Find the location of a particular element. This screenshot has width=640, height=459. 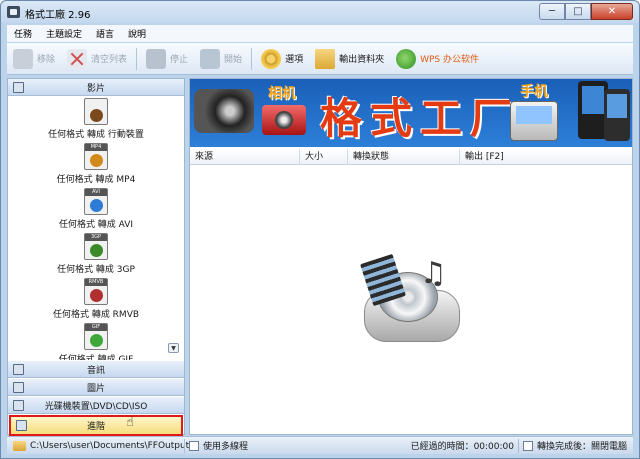

category-video: 影片 is located at coordinates (96, 87).